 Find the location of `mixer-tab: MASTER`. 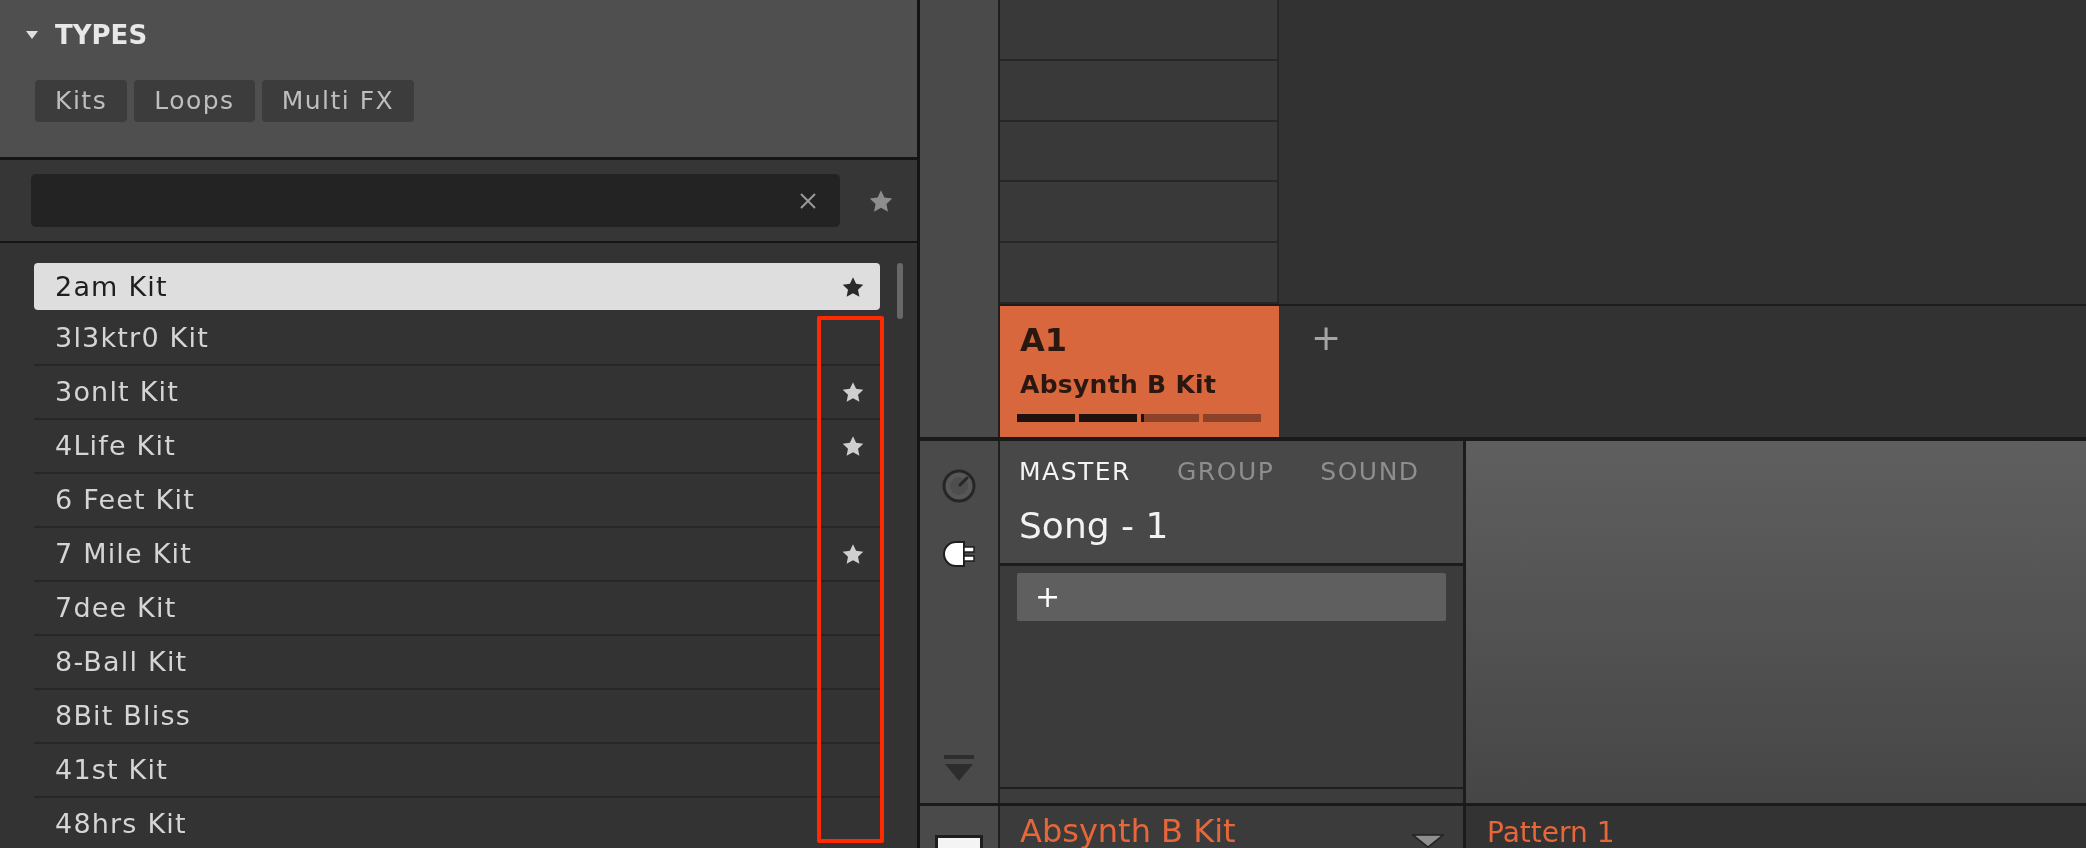

mixer-tab: MASTER is located at coordinates (1075, 472).